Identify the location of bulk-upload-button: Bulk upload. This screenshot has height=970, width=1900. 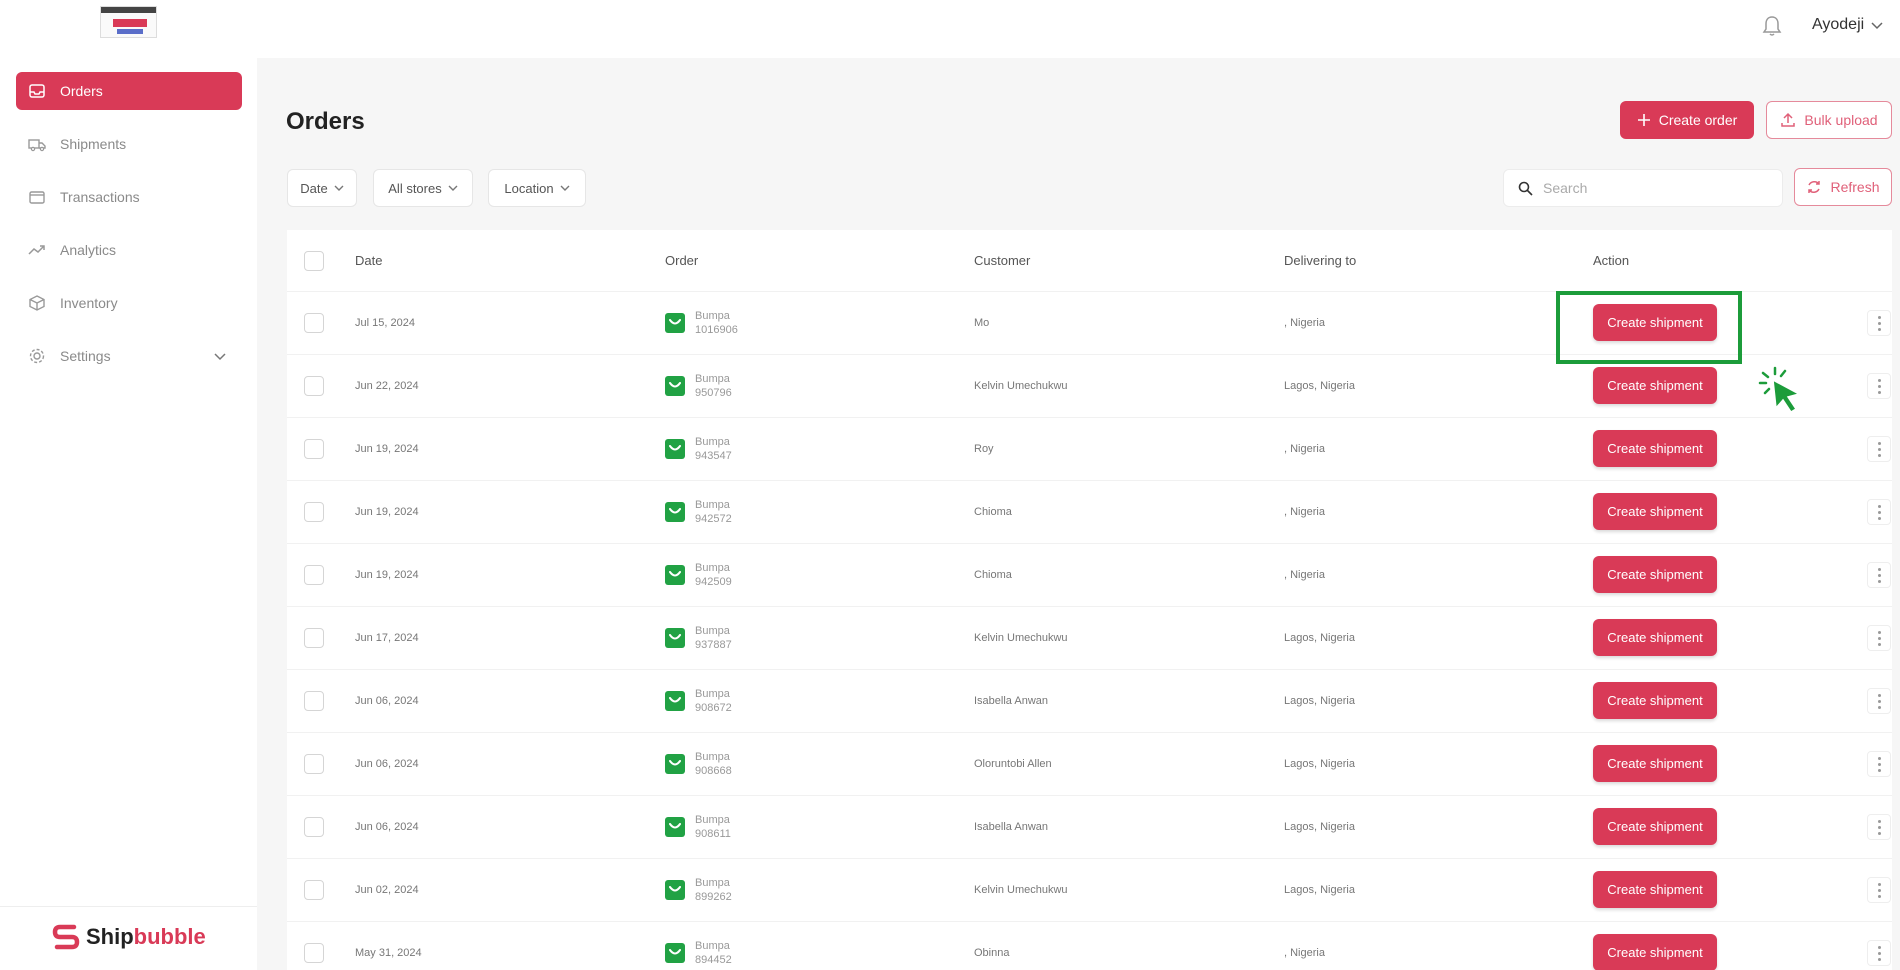
(1829, 120).